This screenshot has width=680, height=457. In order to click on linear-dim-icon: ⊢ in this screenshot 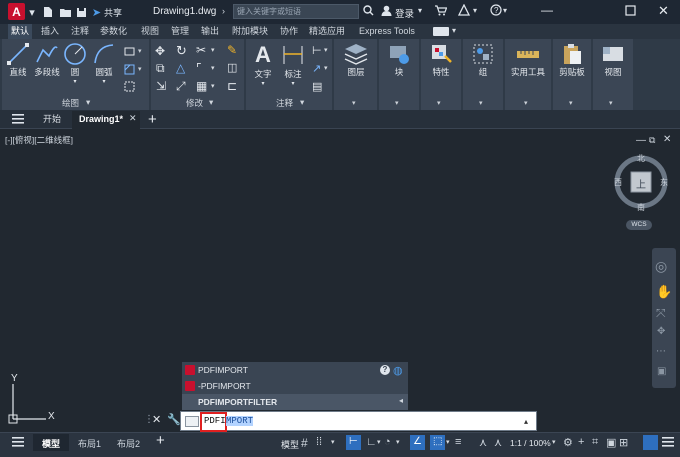, I will do `click(317, 50)`.